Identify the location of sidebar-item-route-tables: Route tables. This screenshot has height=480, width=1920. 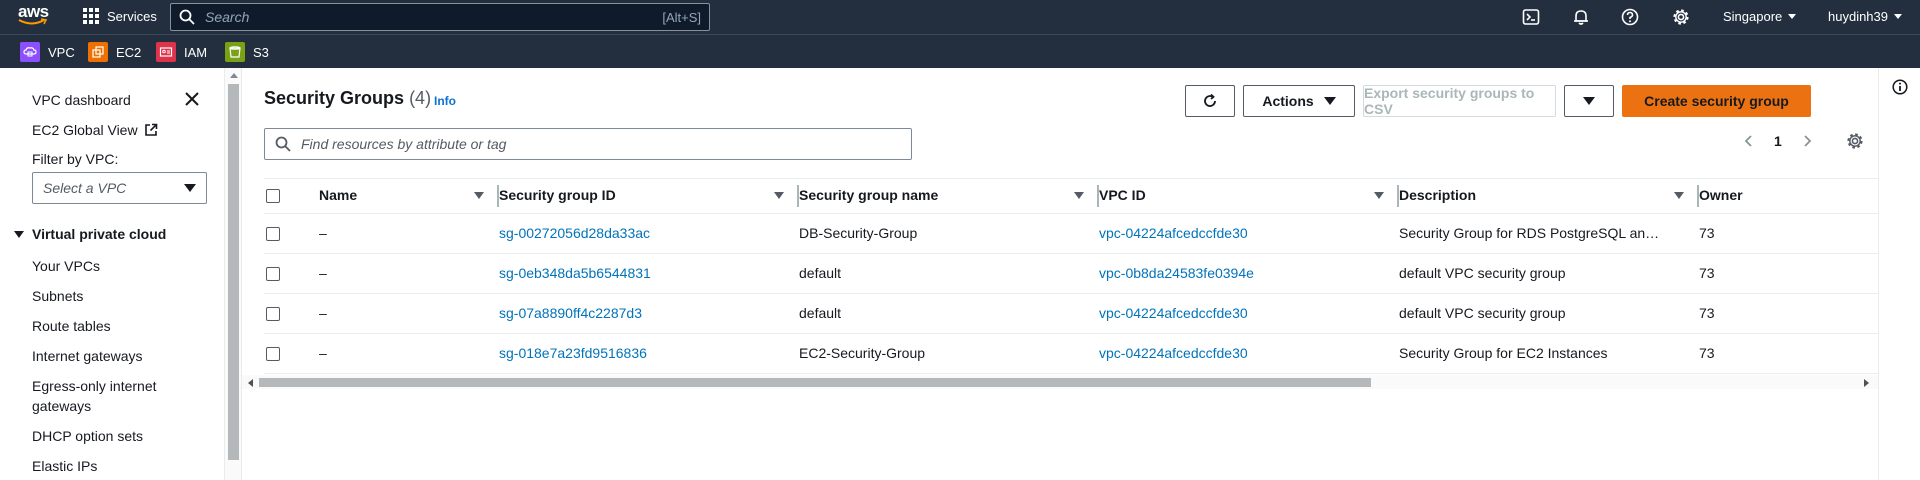
(71, 326).